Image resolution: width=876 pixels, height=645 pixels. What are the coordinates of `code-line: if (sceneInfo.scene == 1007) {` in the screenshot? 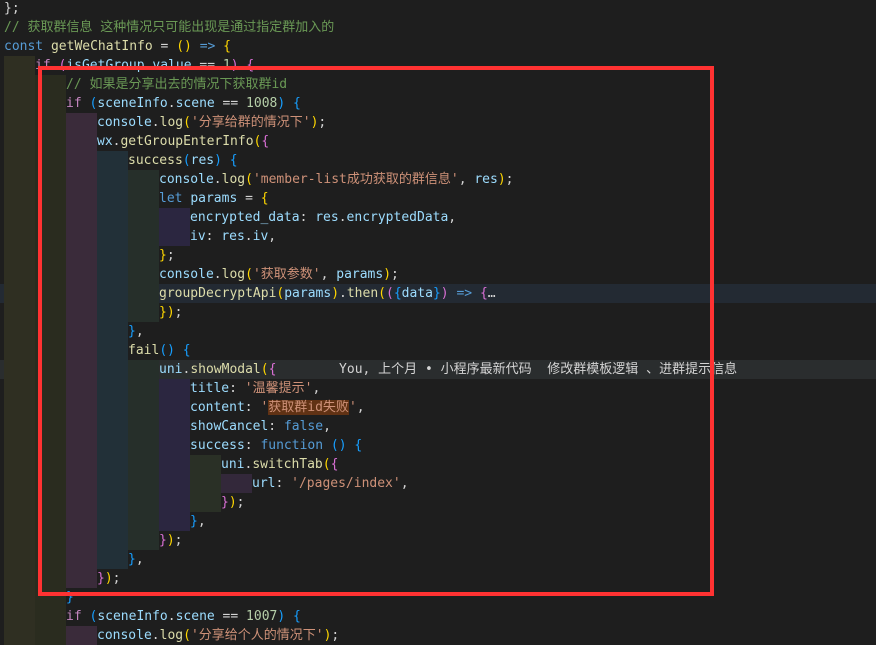 It's located at (438, 616).